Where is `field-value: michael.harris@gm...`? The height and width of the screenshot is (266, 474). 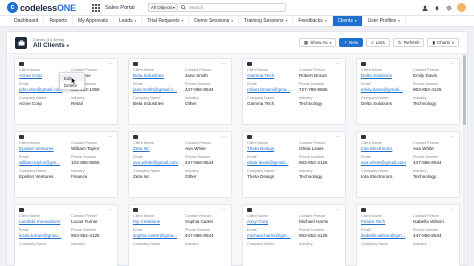 field-value: michael.harris@gm... is located at coordinates (273, 236).